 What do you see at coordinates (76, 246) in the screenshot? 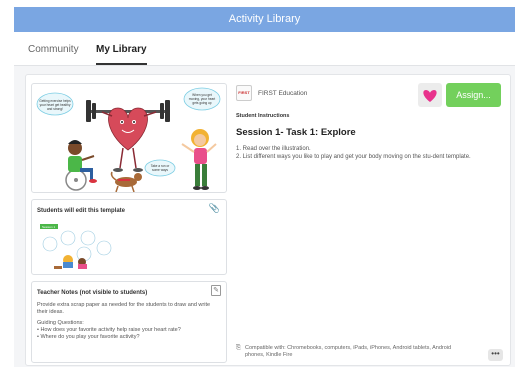
I see `template-thumbnail: Session 1` at bounding box center [76, 246].